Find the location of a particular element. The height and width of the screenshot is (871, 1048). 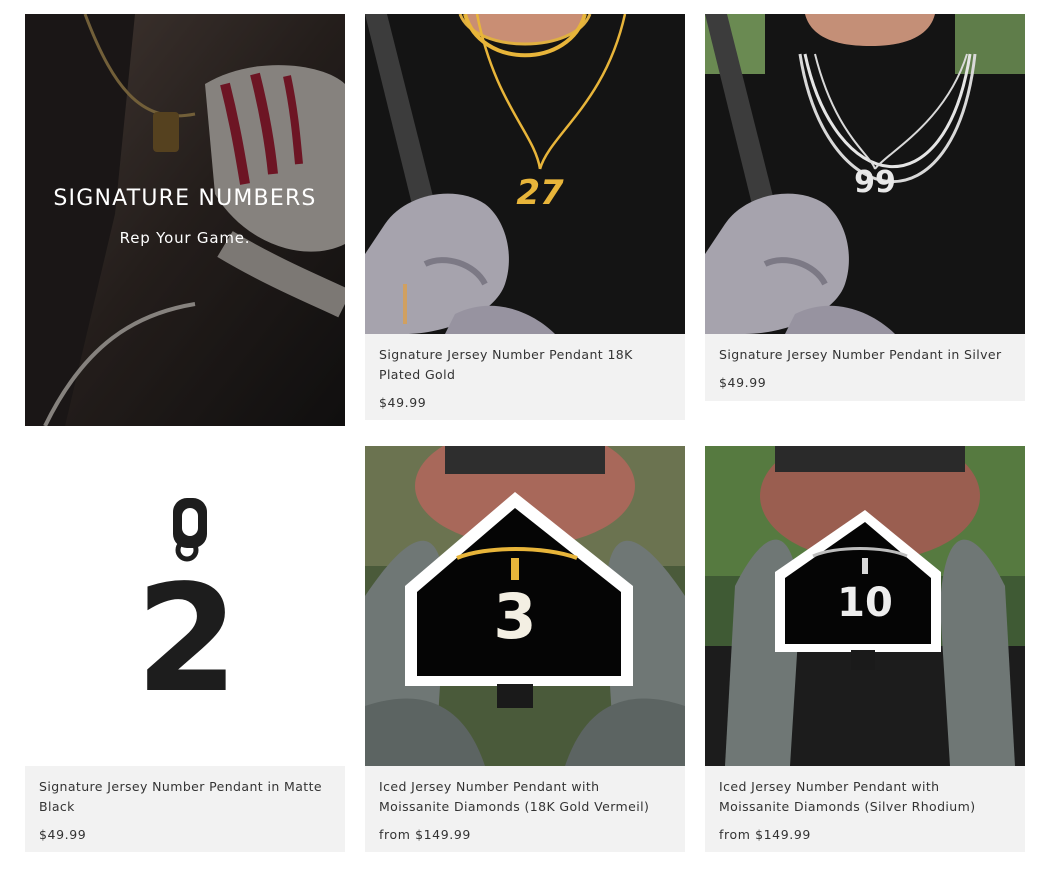

product-image: 2 is located at coordinates (185, 606).